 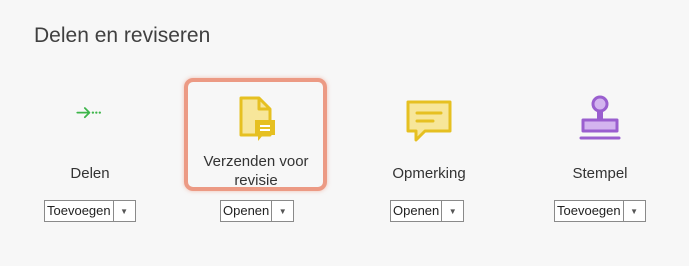 I want to click on send-for-review-open-dropdown: Openen ▼, so click(x=257, y=211).